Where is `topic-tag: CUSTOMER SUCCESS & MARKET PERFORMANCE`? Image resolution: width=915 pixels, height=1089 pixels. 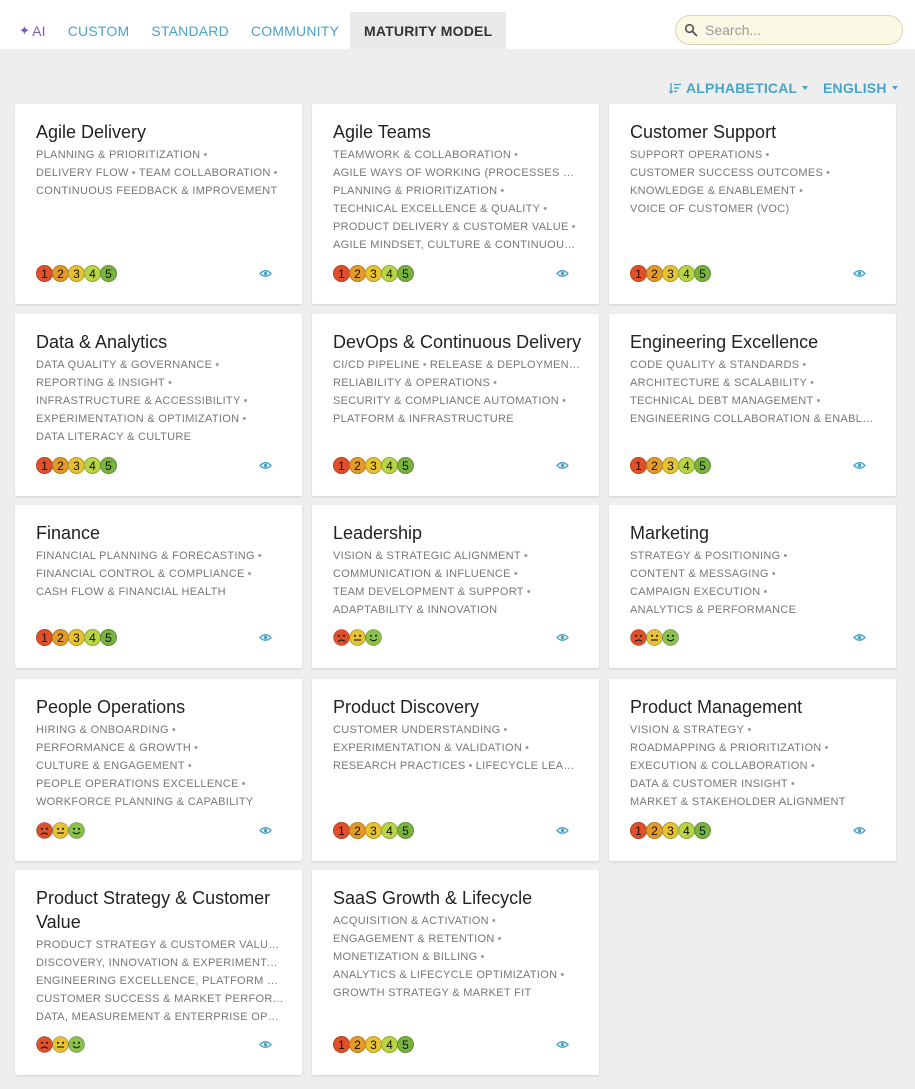
topic-tag: CUSTOMER SUCCESS & MARKET PERFORMANCE is located at coordinates (160, 999).